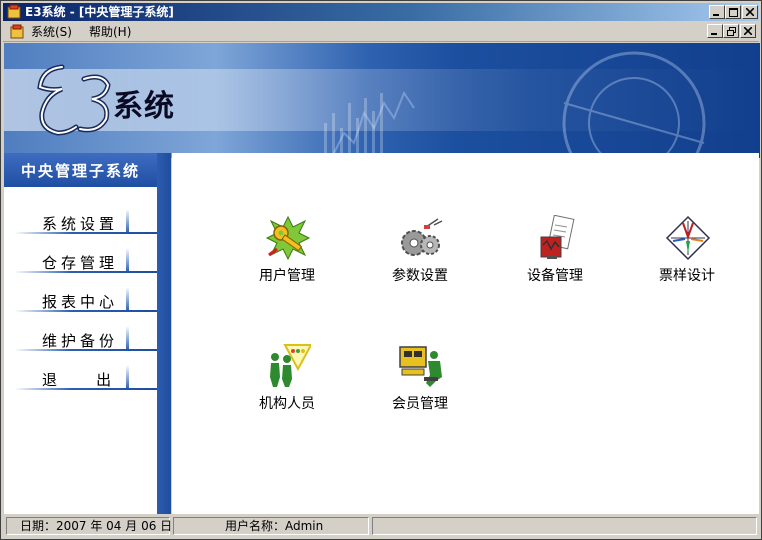 Image resolution: width=762 pixels, height=540 pixels. I want to click on sidebar-item-warehouse: 仓存管理, so click(80, 261).